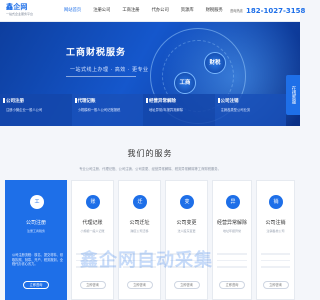 This screenshot has height=300, width=320. What do you see at coordinates (231, 231) in the screenshot?
I see `card-sub: 地址年报异常` at bounding box center [231, 231].